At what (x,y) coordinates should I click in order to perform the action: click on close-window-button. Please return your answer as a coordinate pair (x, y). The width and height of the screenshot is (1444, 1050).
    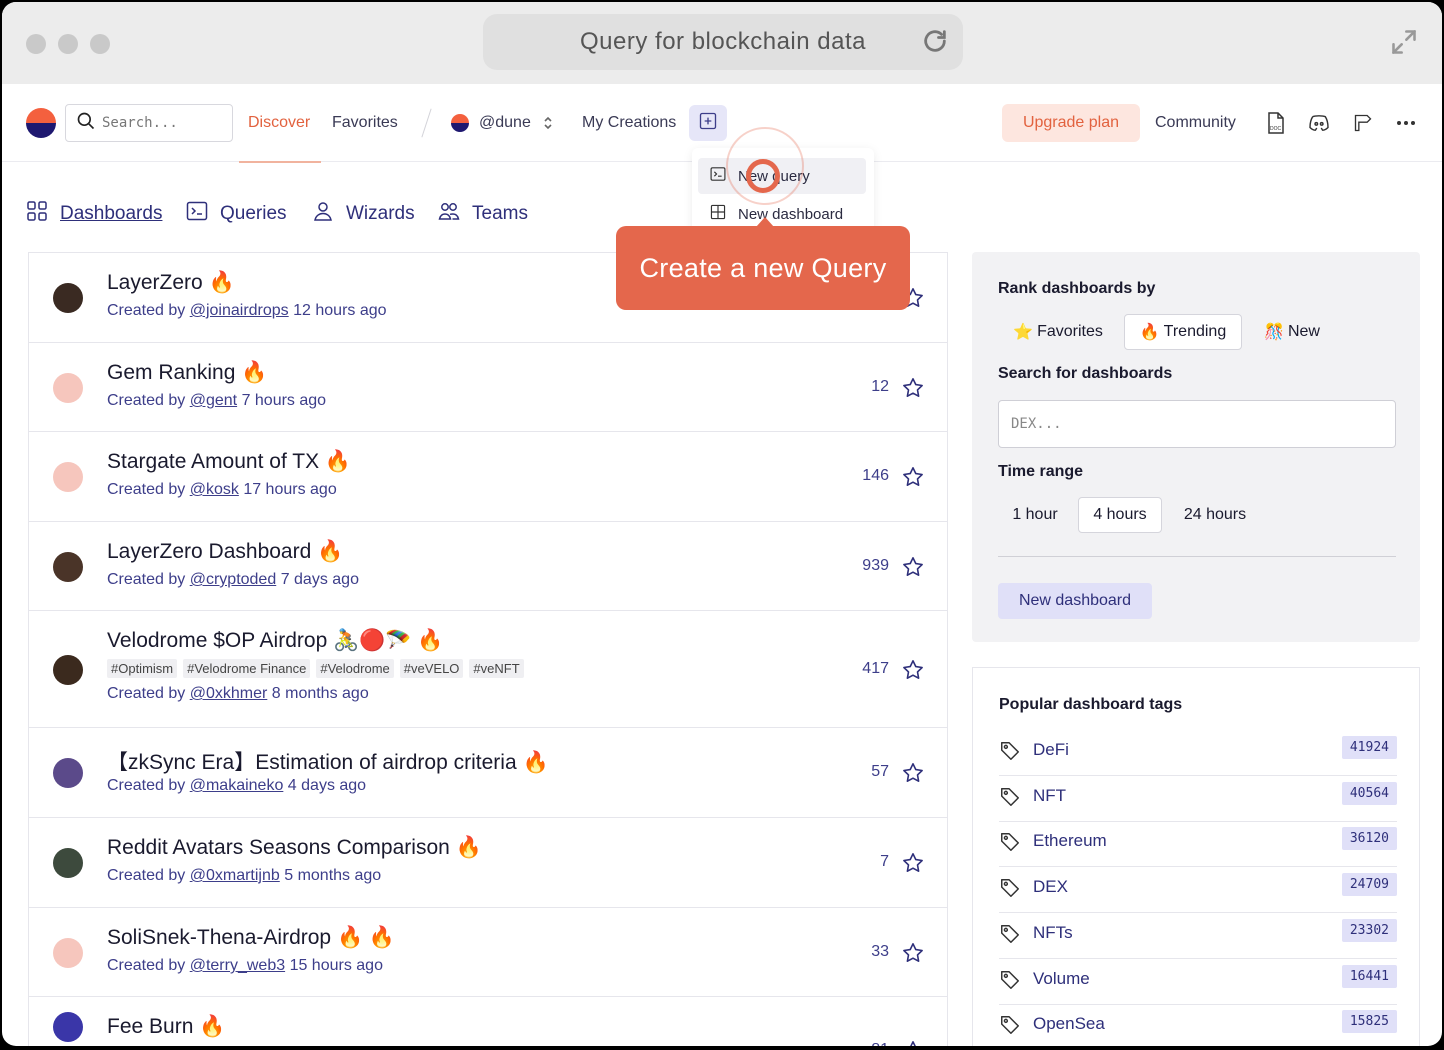
    Looking at the image, I should click on (36, 44).